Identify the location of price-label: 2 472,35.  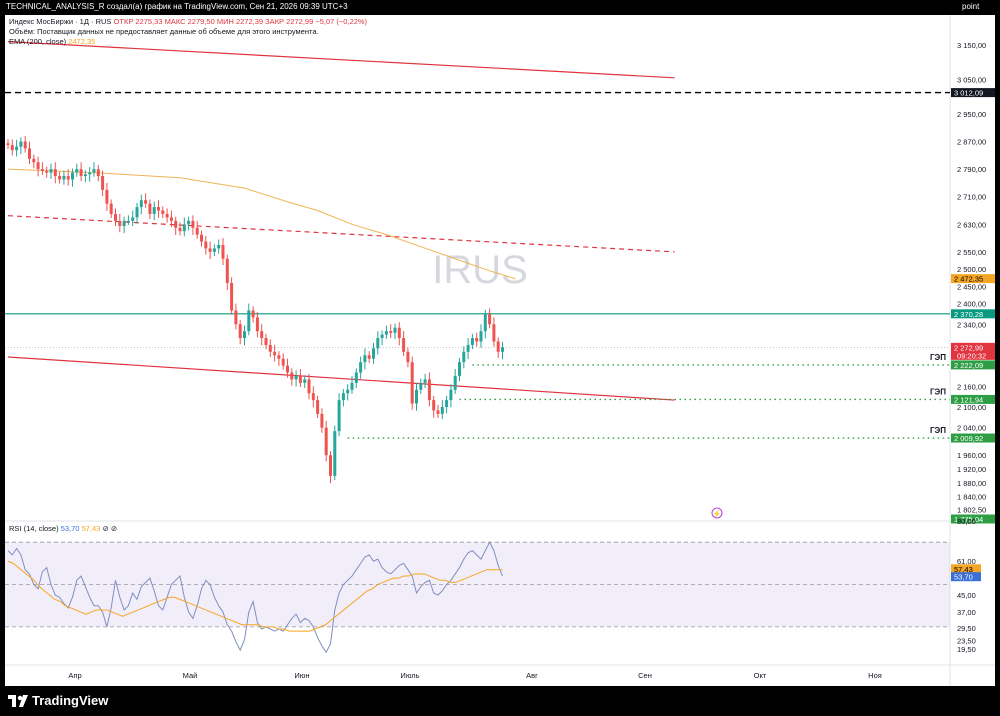
(968, 279).